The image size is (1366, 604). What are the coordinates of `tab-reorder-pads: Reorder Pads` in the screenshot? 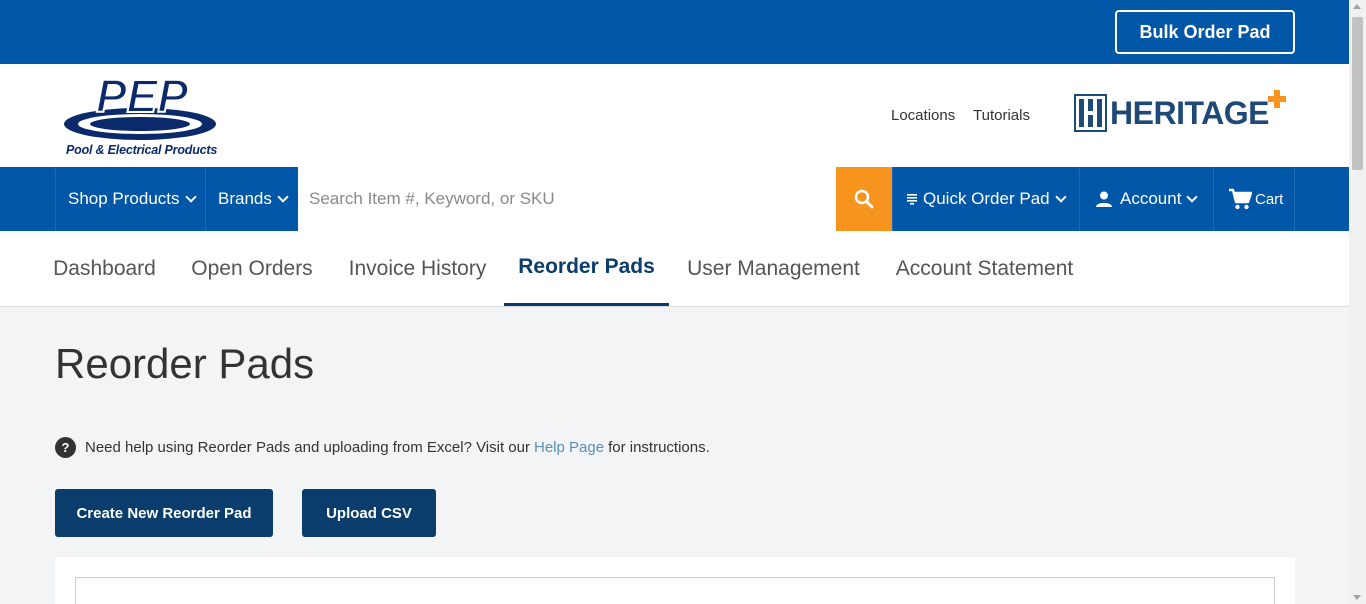 It's located at (586, 268).